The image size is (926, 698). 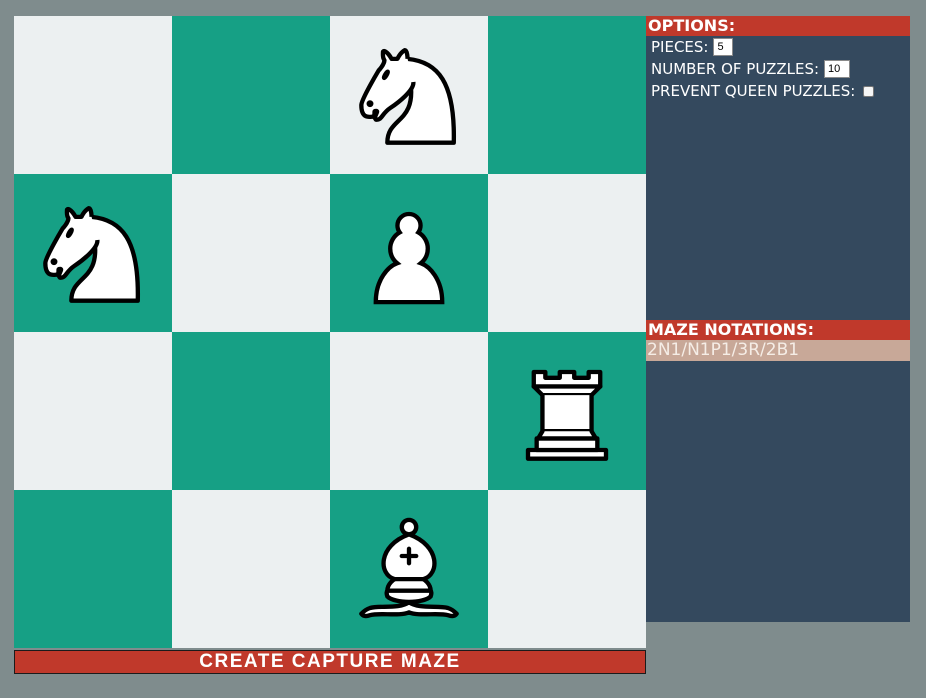 What do you see at coordinates (735, 69) in the screenshot?
I see `number-of-puzzles-label: NUMBER OF PUZZLES:` at bounding box center [735, 69].